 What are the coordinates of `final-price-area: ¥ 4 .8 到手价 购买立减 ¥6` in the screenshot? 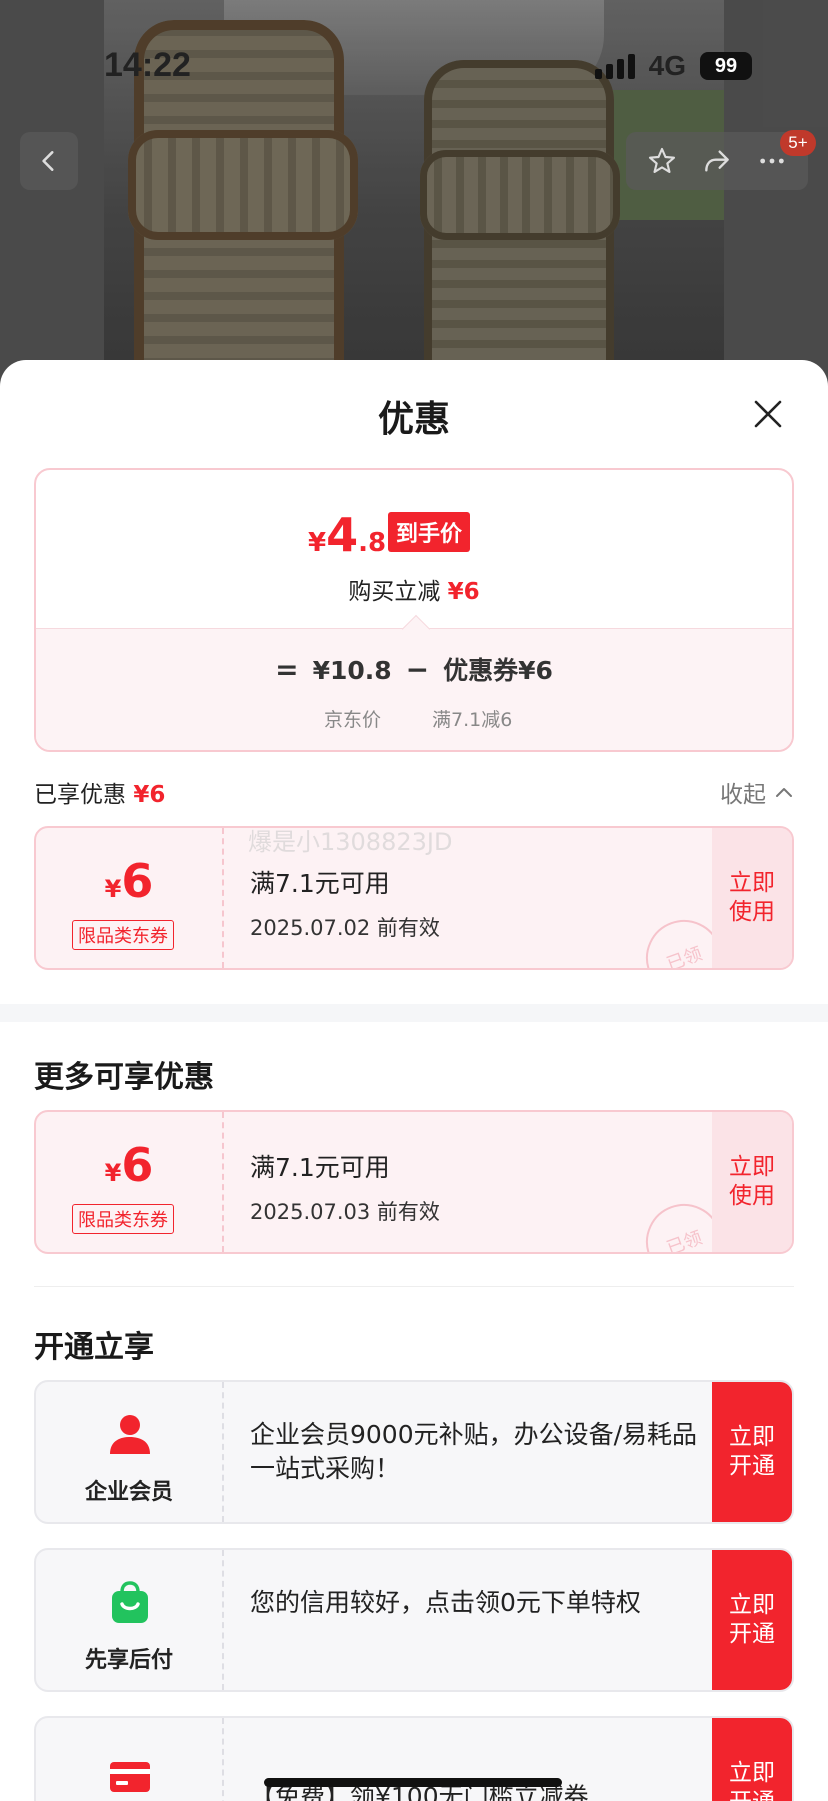 It's located at (414, 549).